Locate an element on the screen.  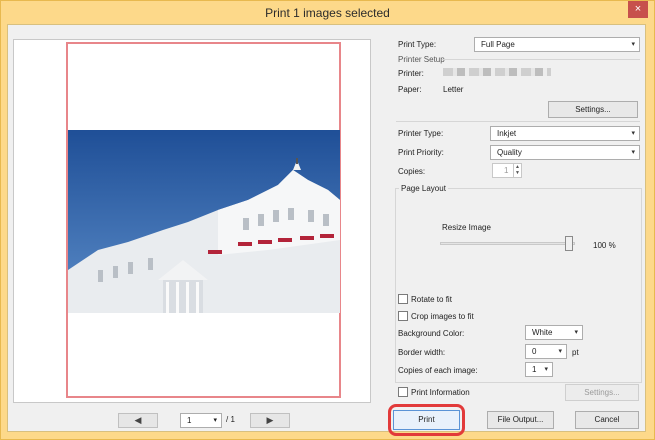
resize-slider-thumb is located at coordinates (569, 243).